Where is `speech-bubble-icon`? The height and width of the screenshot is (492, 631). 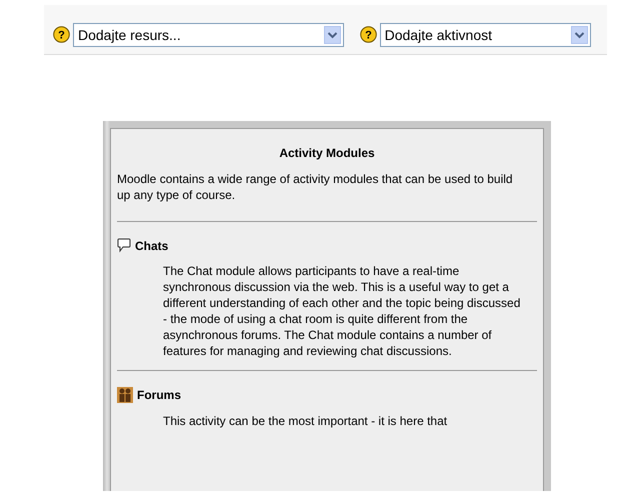 speech-bubble-icon is located at coordinates (124, 245).